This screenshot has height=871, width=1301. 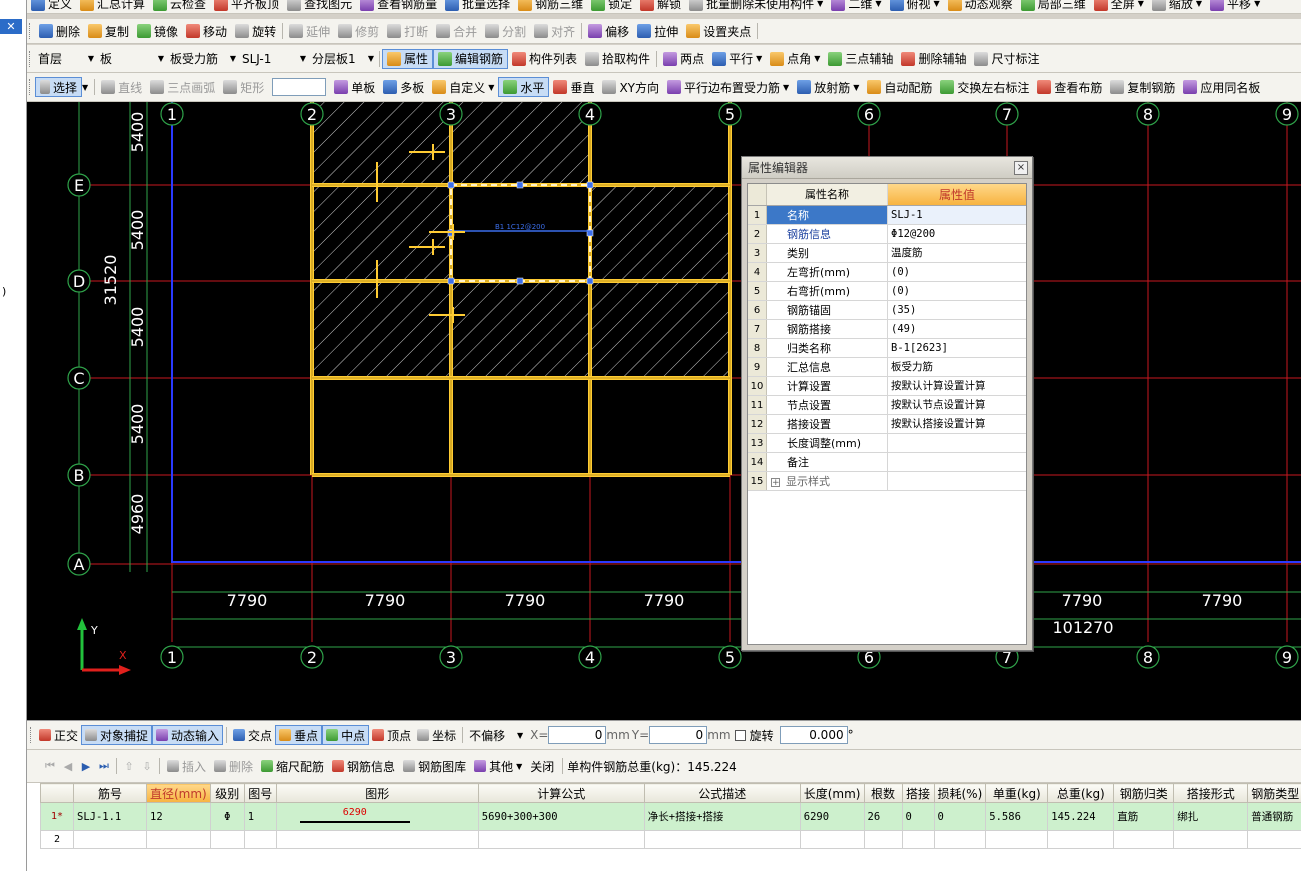 I want to click on axis-bubble: A, so click(x=79, y=564).